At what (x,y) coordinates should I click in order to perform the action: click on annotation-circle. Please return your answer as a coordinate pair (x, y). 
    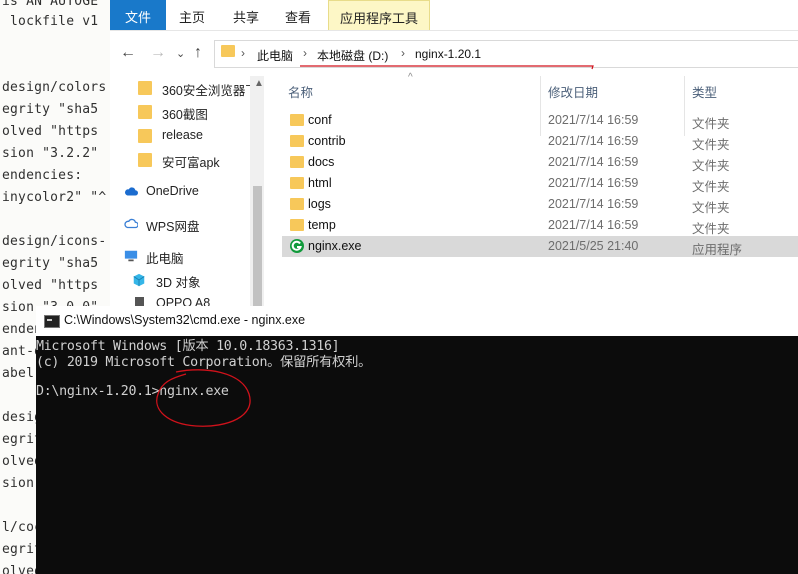
    Looking at the image, I should click on (203, 398).